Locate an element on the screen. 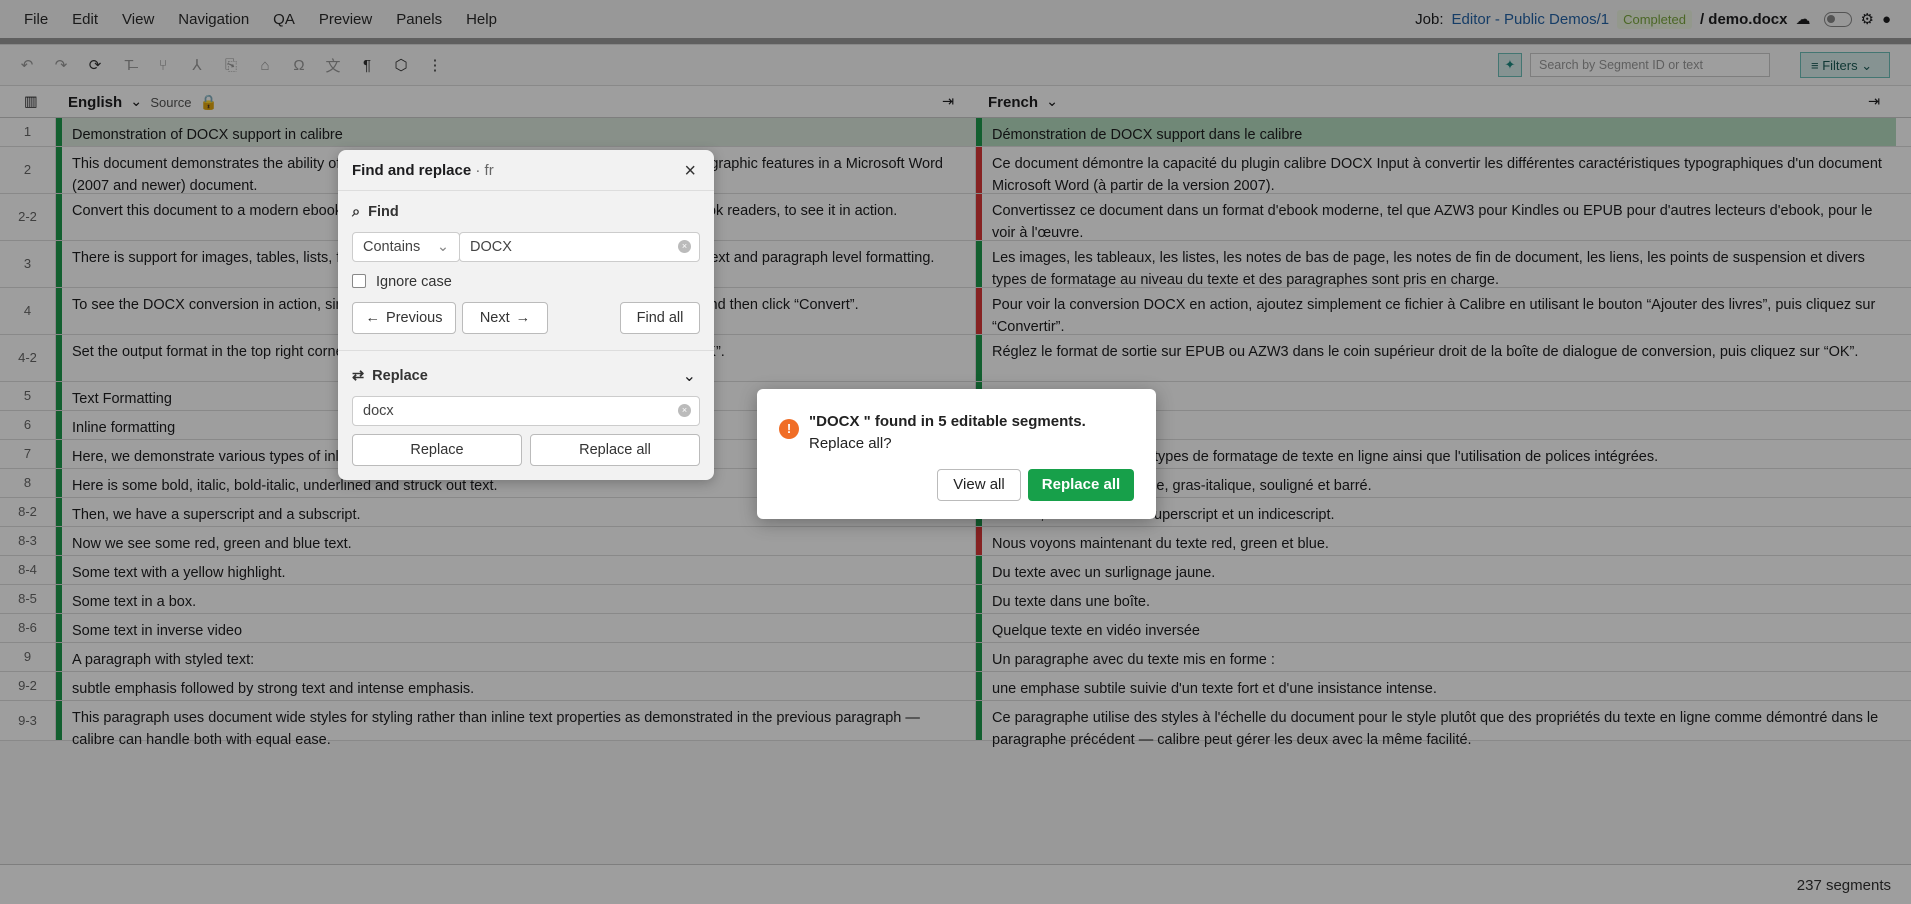 Image resolution: width=1911 pixels, height=904 pixels. replace-input: docx × is located at coordinates (526, 411).